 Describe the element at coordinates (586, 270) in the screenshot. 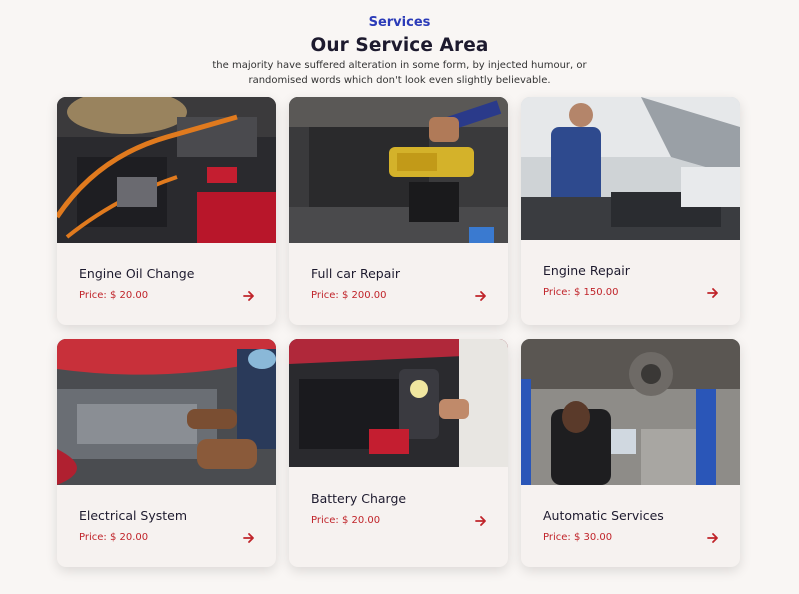

I see `service-name: Engine Repair` at that location.